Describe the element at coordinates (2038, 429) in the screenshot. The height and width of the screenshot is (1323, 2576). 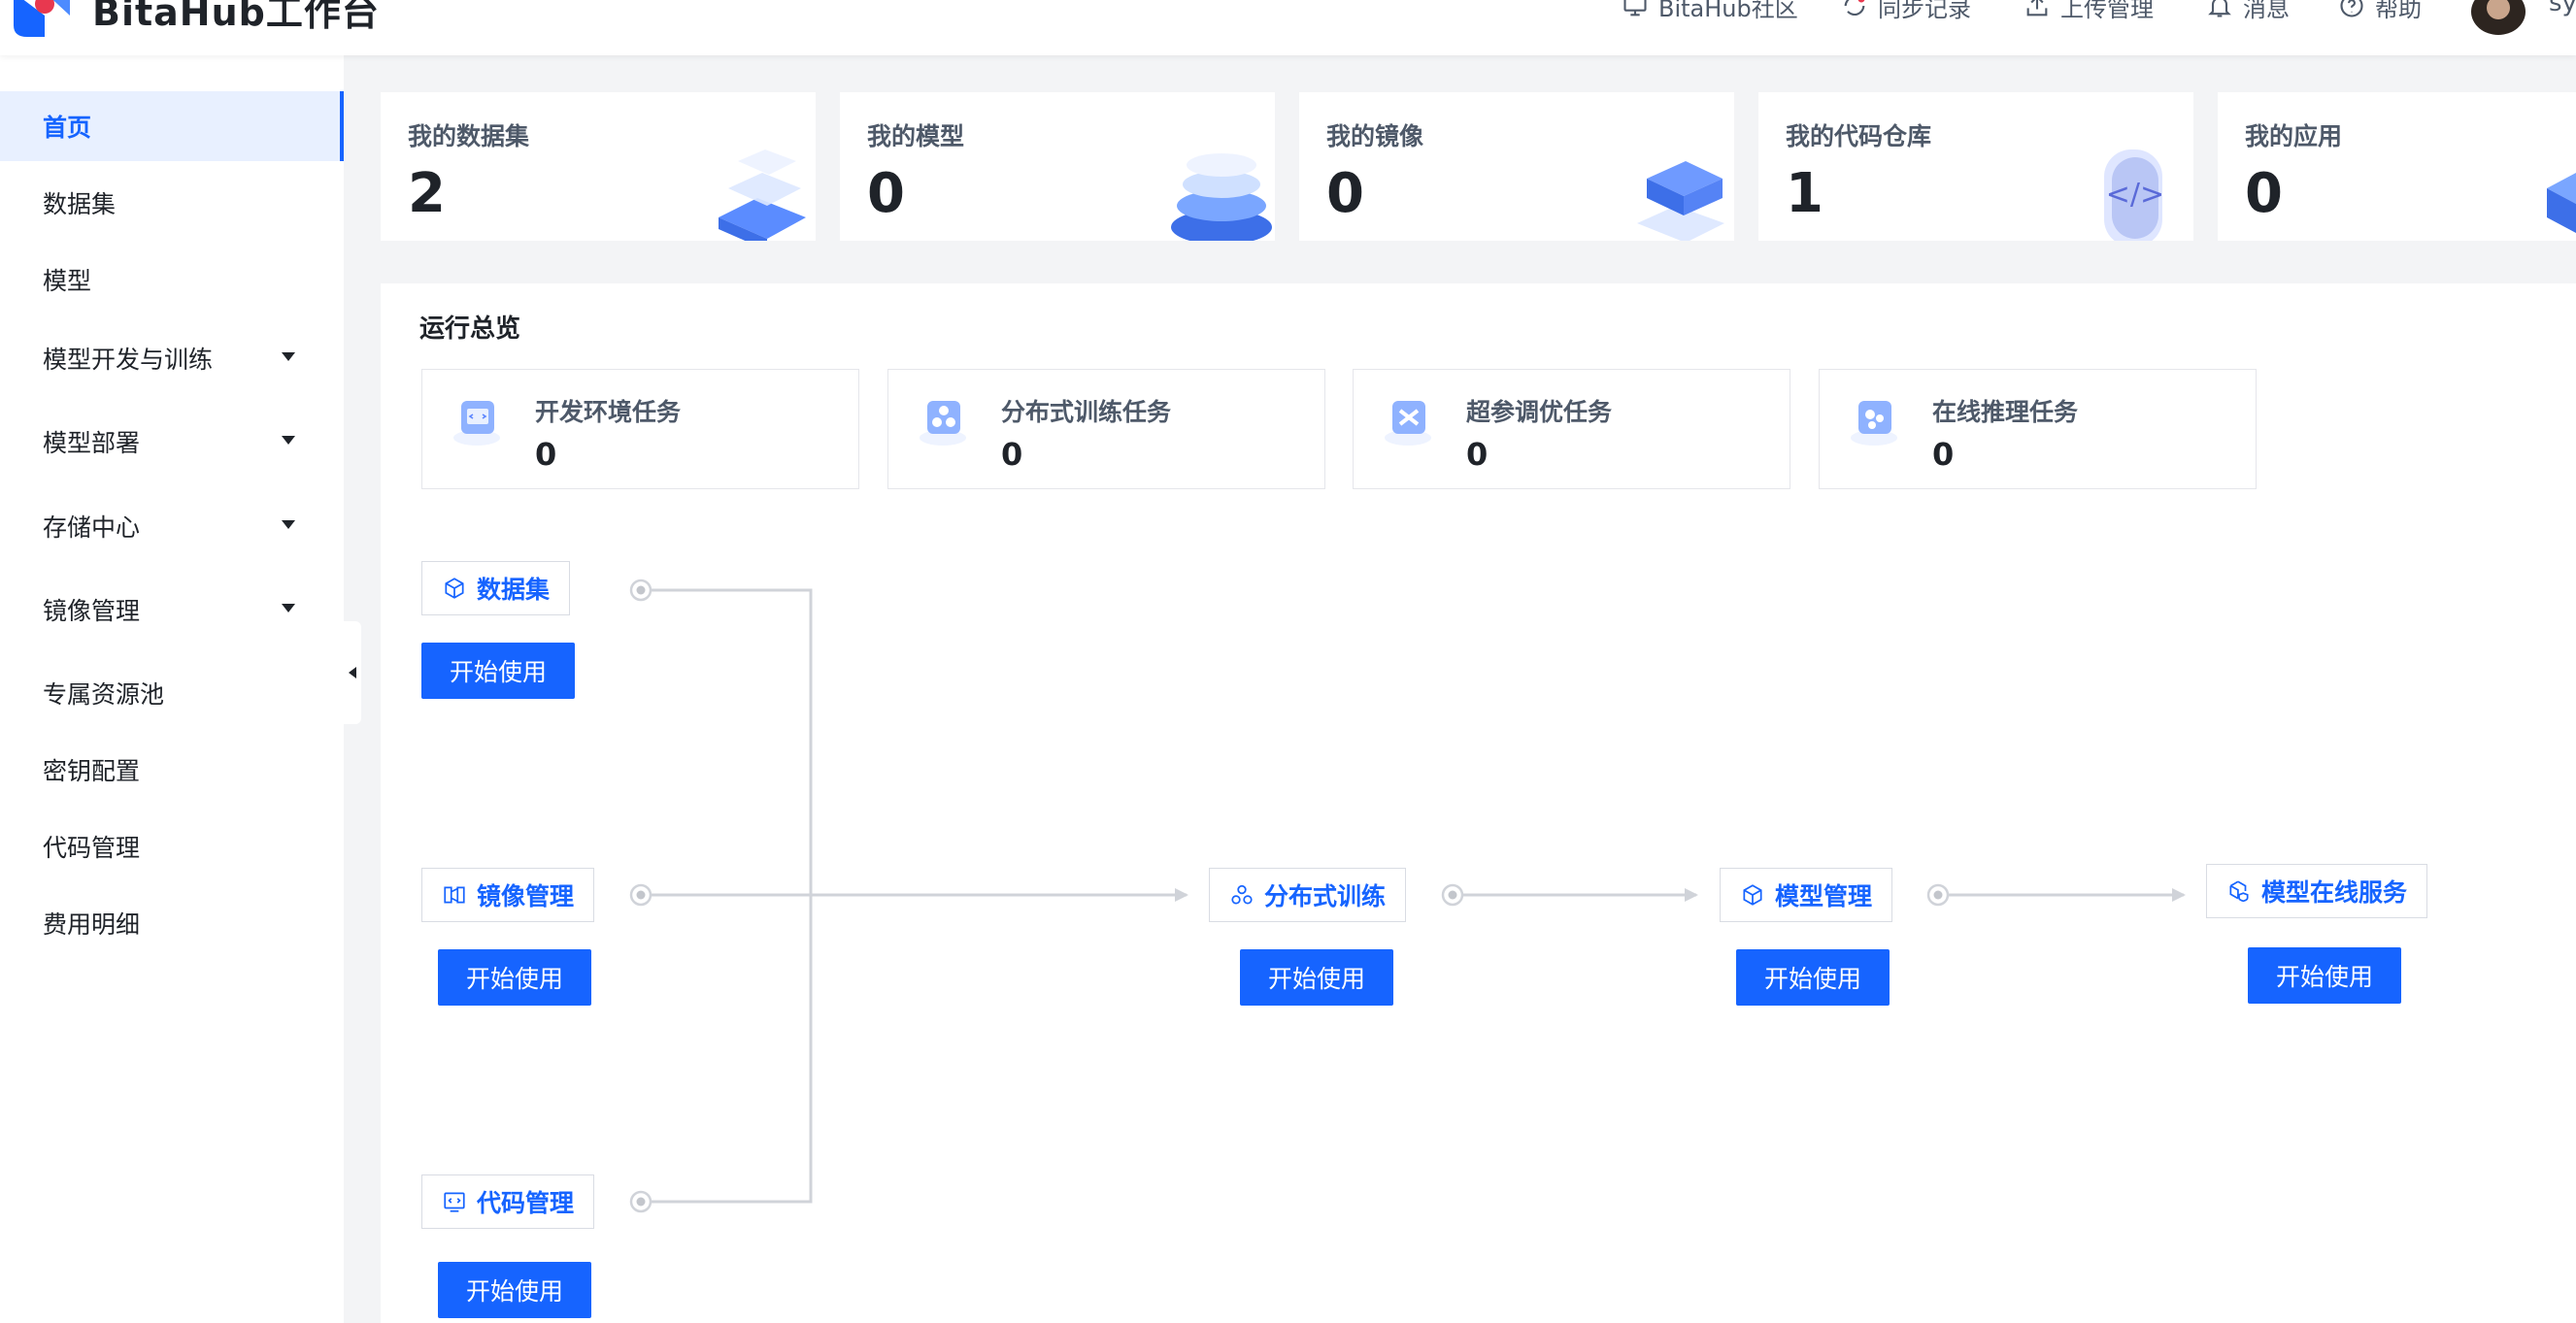
I see `task-card-online-inference: 在线推理任务 0` at that location.